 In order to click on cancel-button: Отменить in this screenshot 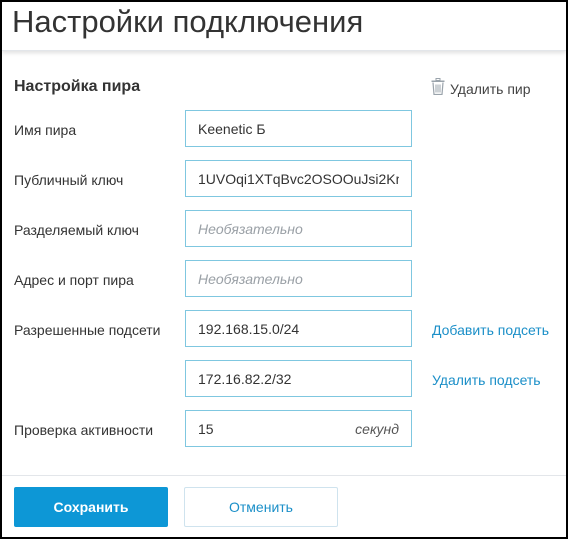, I will do `click(261, 507)`.